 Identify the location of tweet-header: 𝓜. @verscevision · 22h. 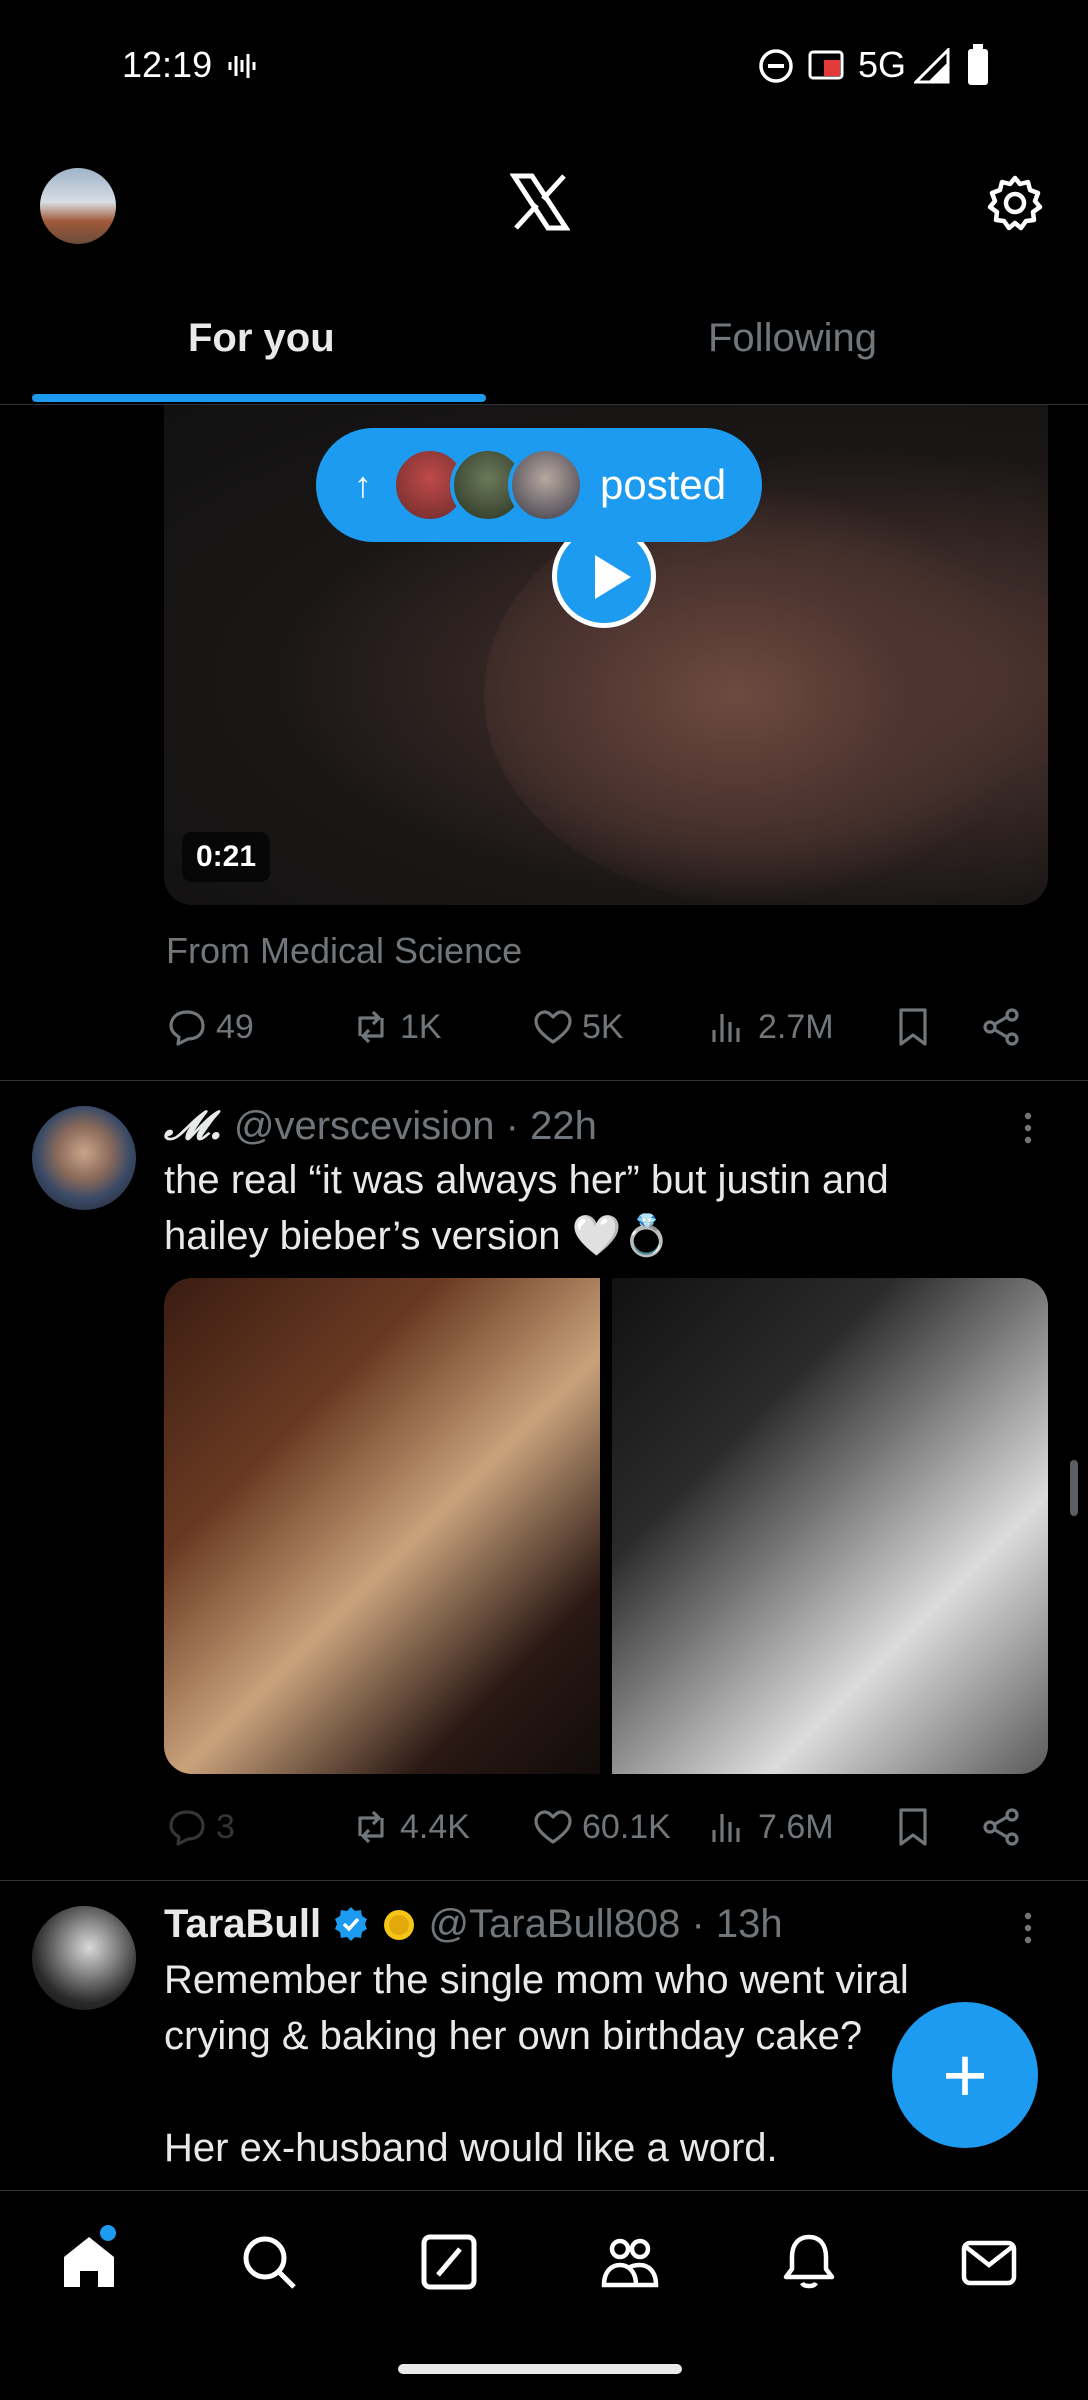
(380, 1125).